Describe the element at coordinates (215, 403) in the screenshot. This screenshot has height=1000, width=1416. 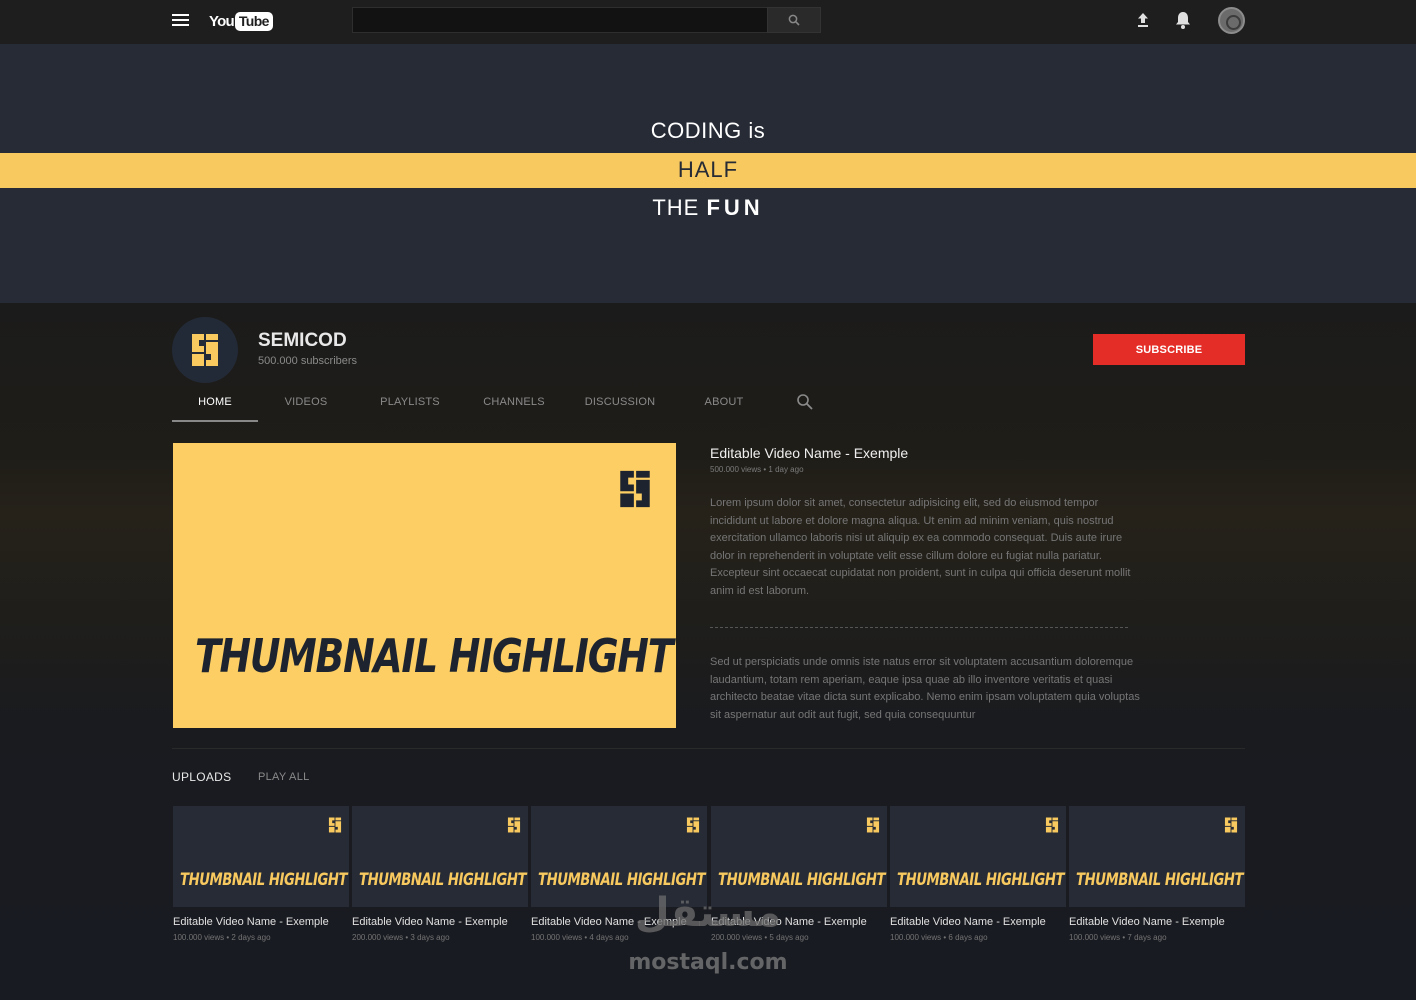
I see `tab-home: HOME` at that location.